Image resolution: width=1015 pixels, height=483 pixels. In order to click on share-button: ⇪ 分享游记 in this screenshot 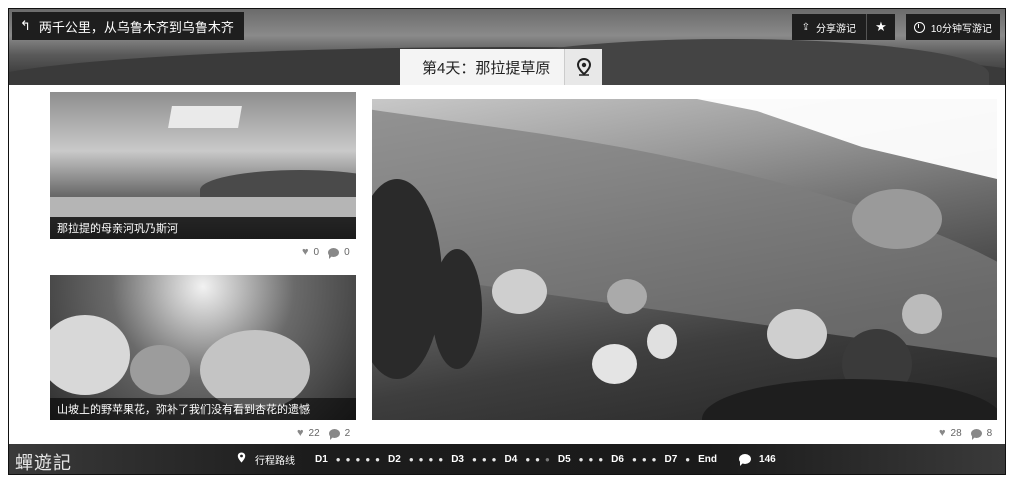, I will do `click(829, 27)`.